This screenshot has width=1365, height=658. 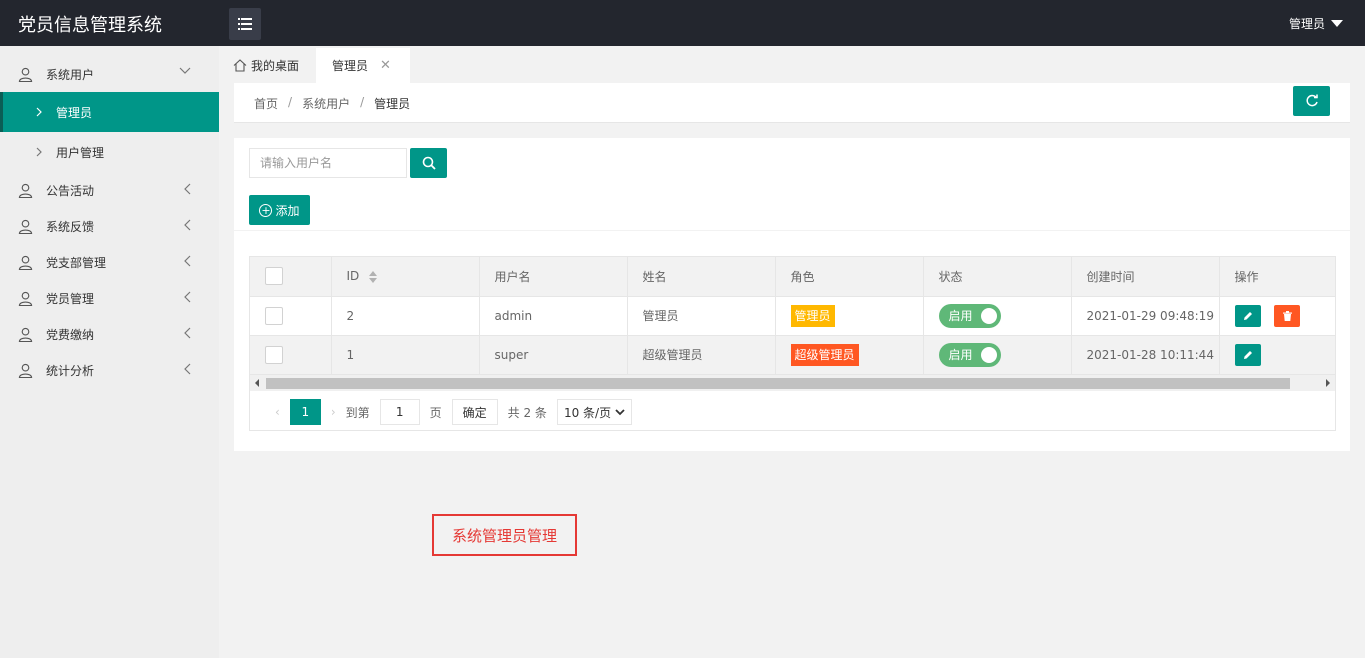 I want to click on sidebar-group-feedback: 系统反馈, so click(x=109, y=226).